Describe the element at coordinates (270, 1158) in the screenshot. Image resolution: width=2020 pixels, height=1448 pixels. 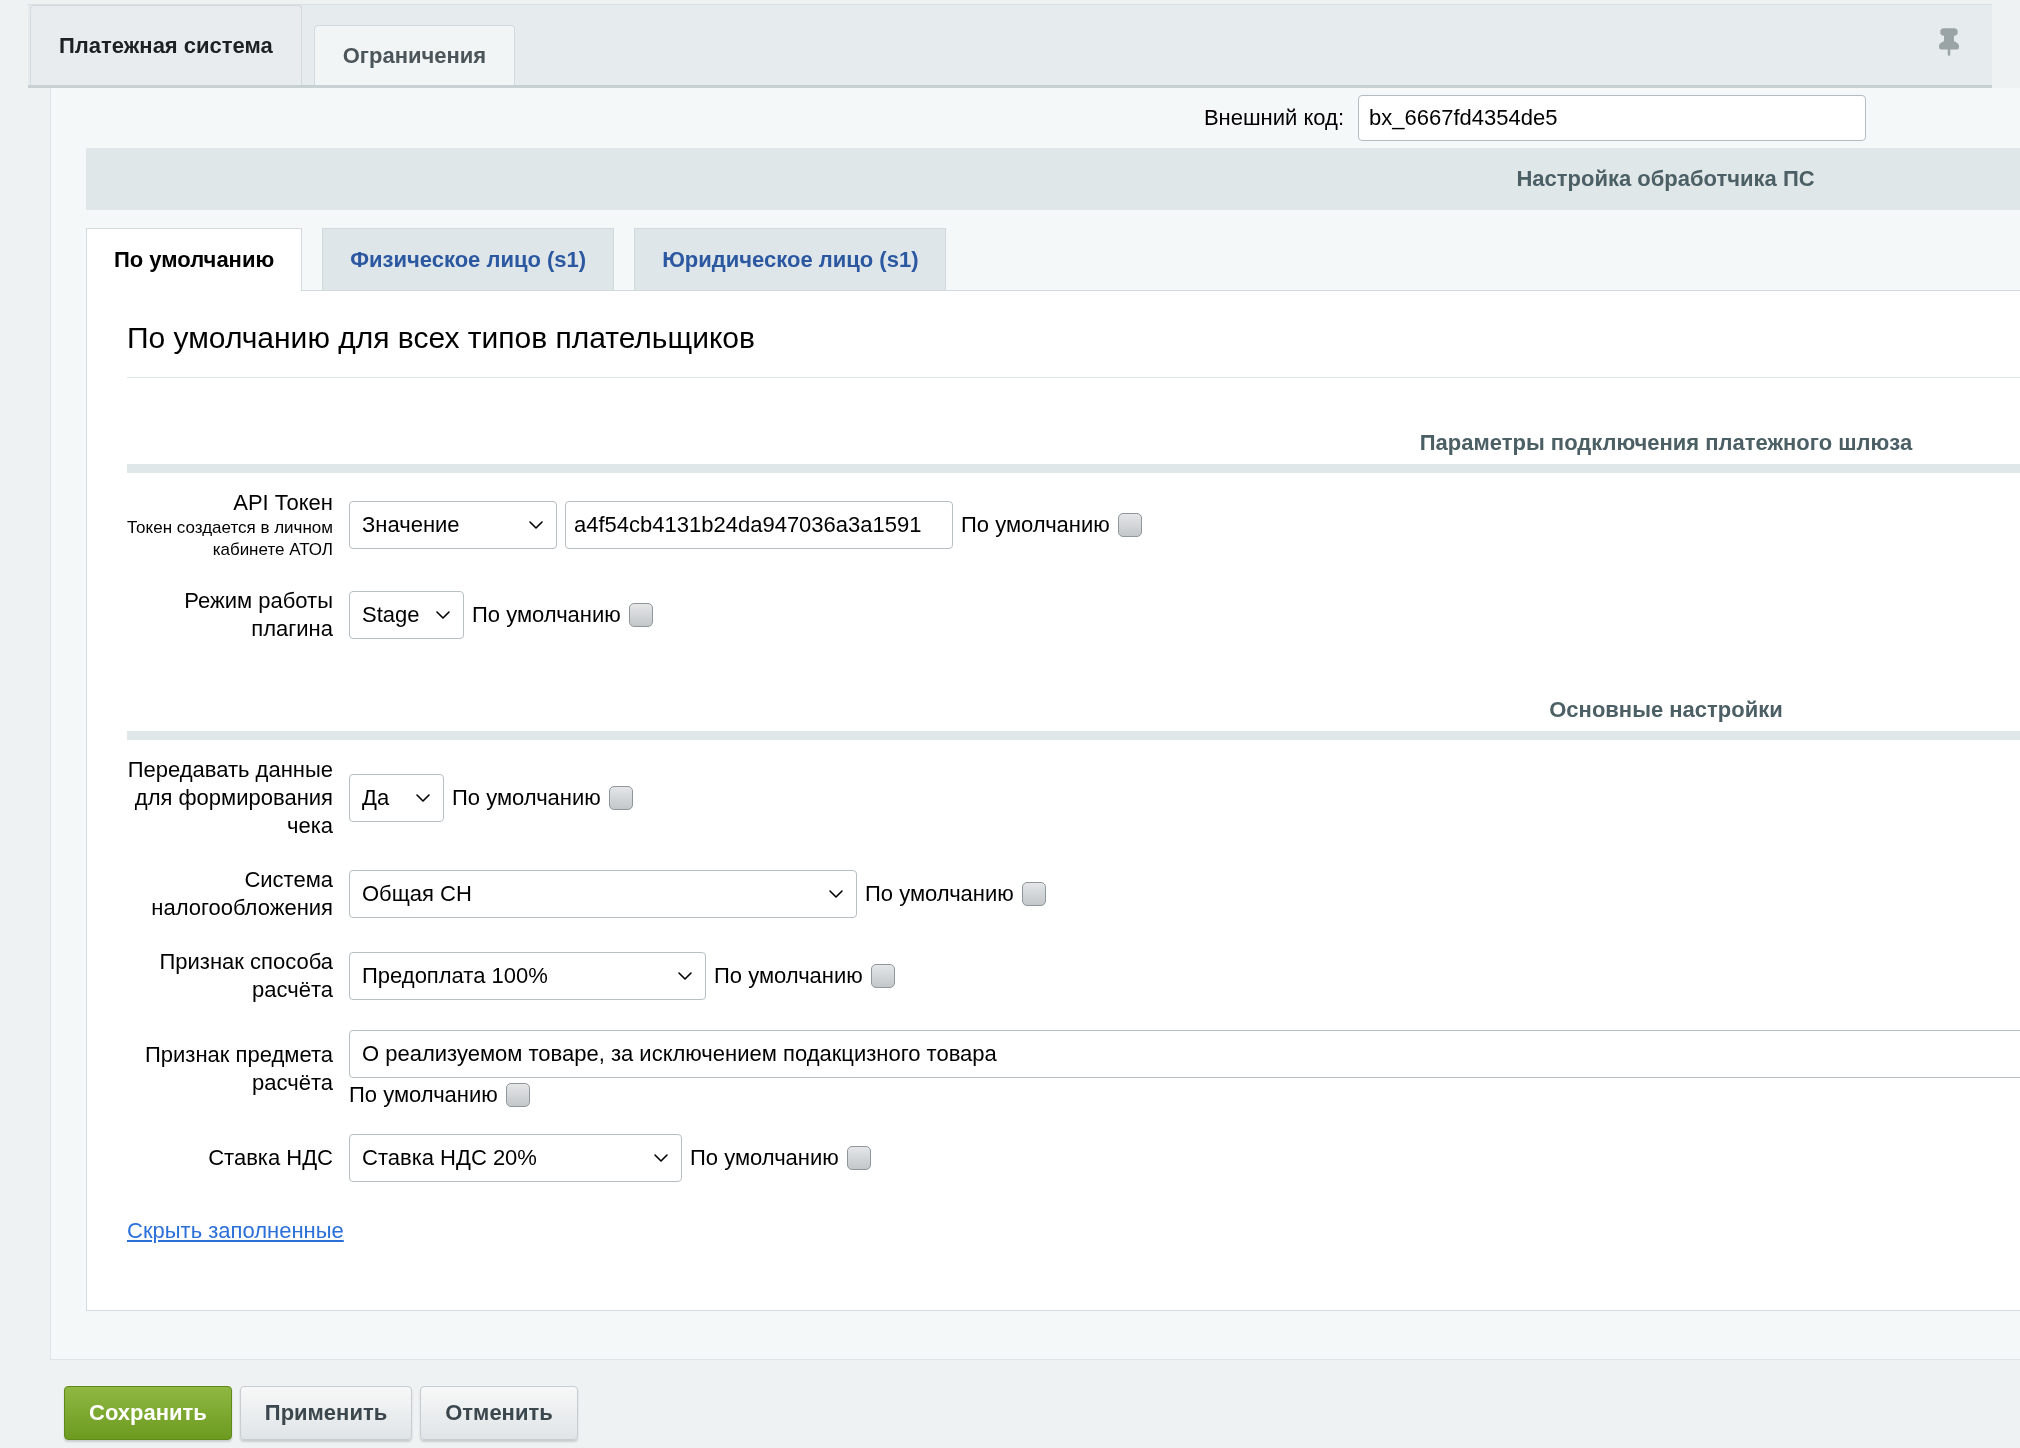
I see `field-label: Ставка НДС` at that location.